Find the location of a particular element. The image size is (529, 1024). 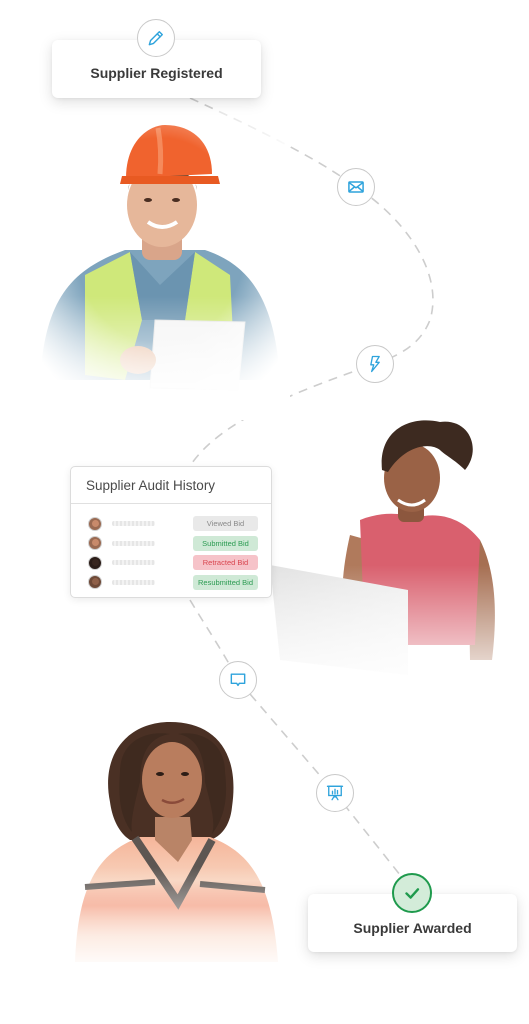

chat-bubble-icon-badge is located at coordinates (238, 680).